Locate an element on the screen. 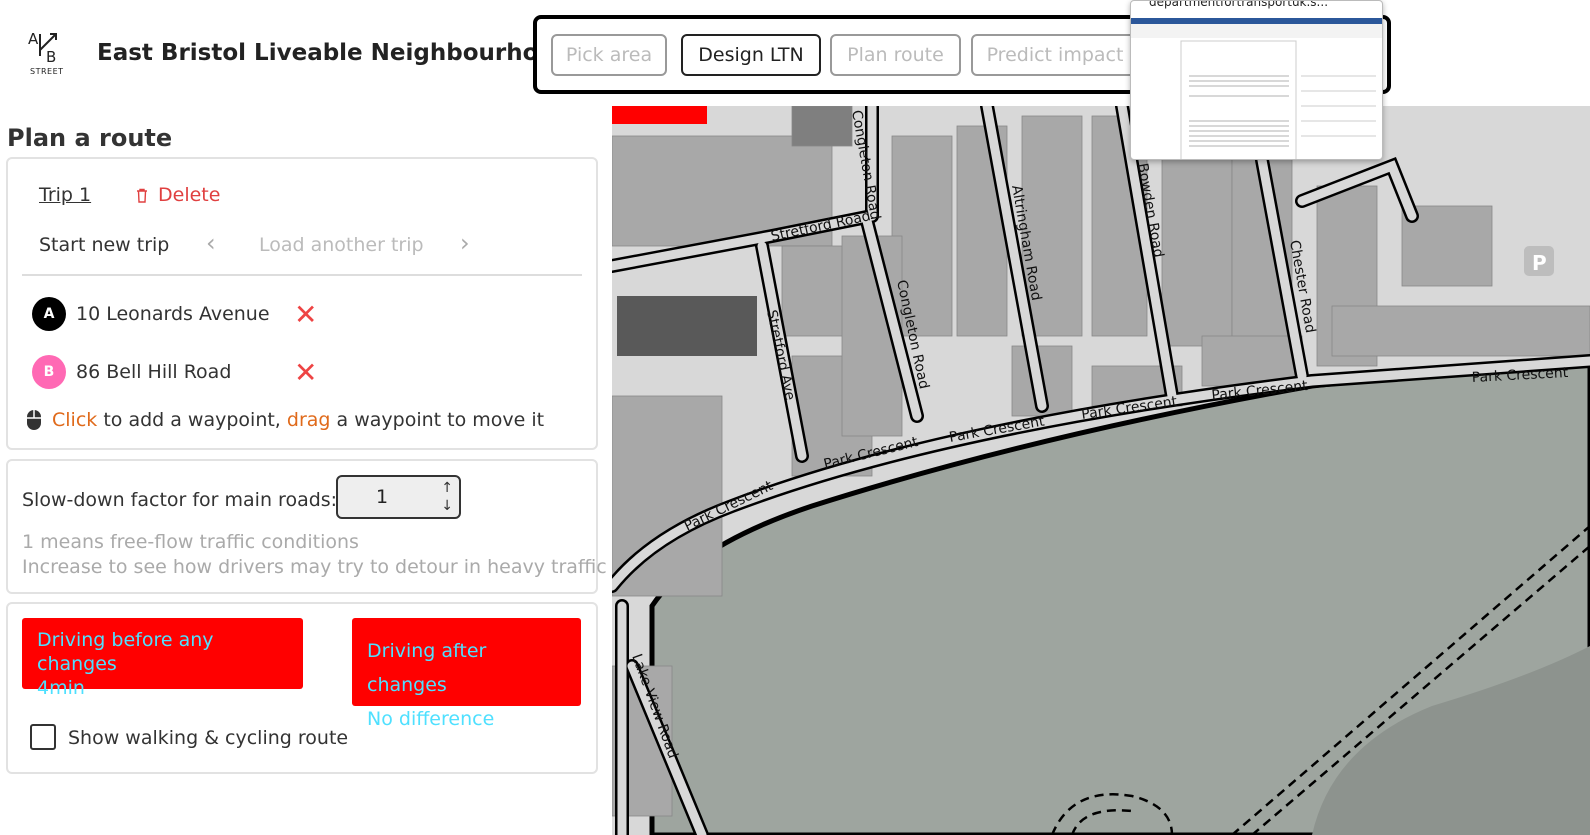 This screenshot has height=835, width=1590. waypoint-a: A 10 Leonards Avenue is located at coordinates (151, 314).